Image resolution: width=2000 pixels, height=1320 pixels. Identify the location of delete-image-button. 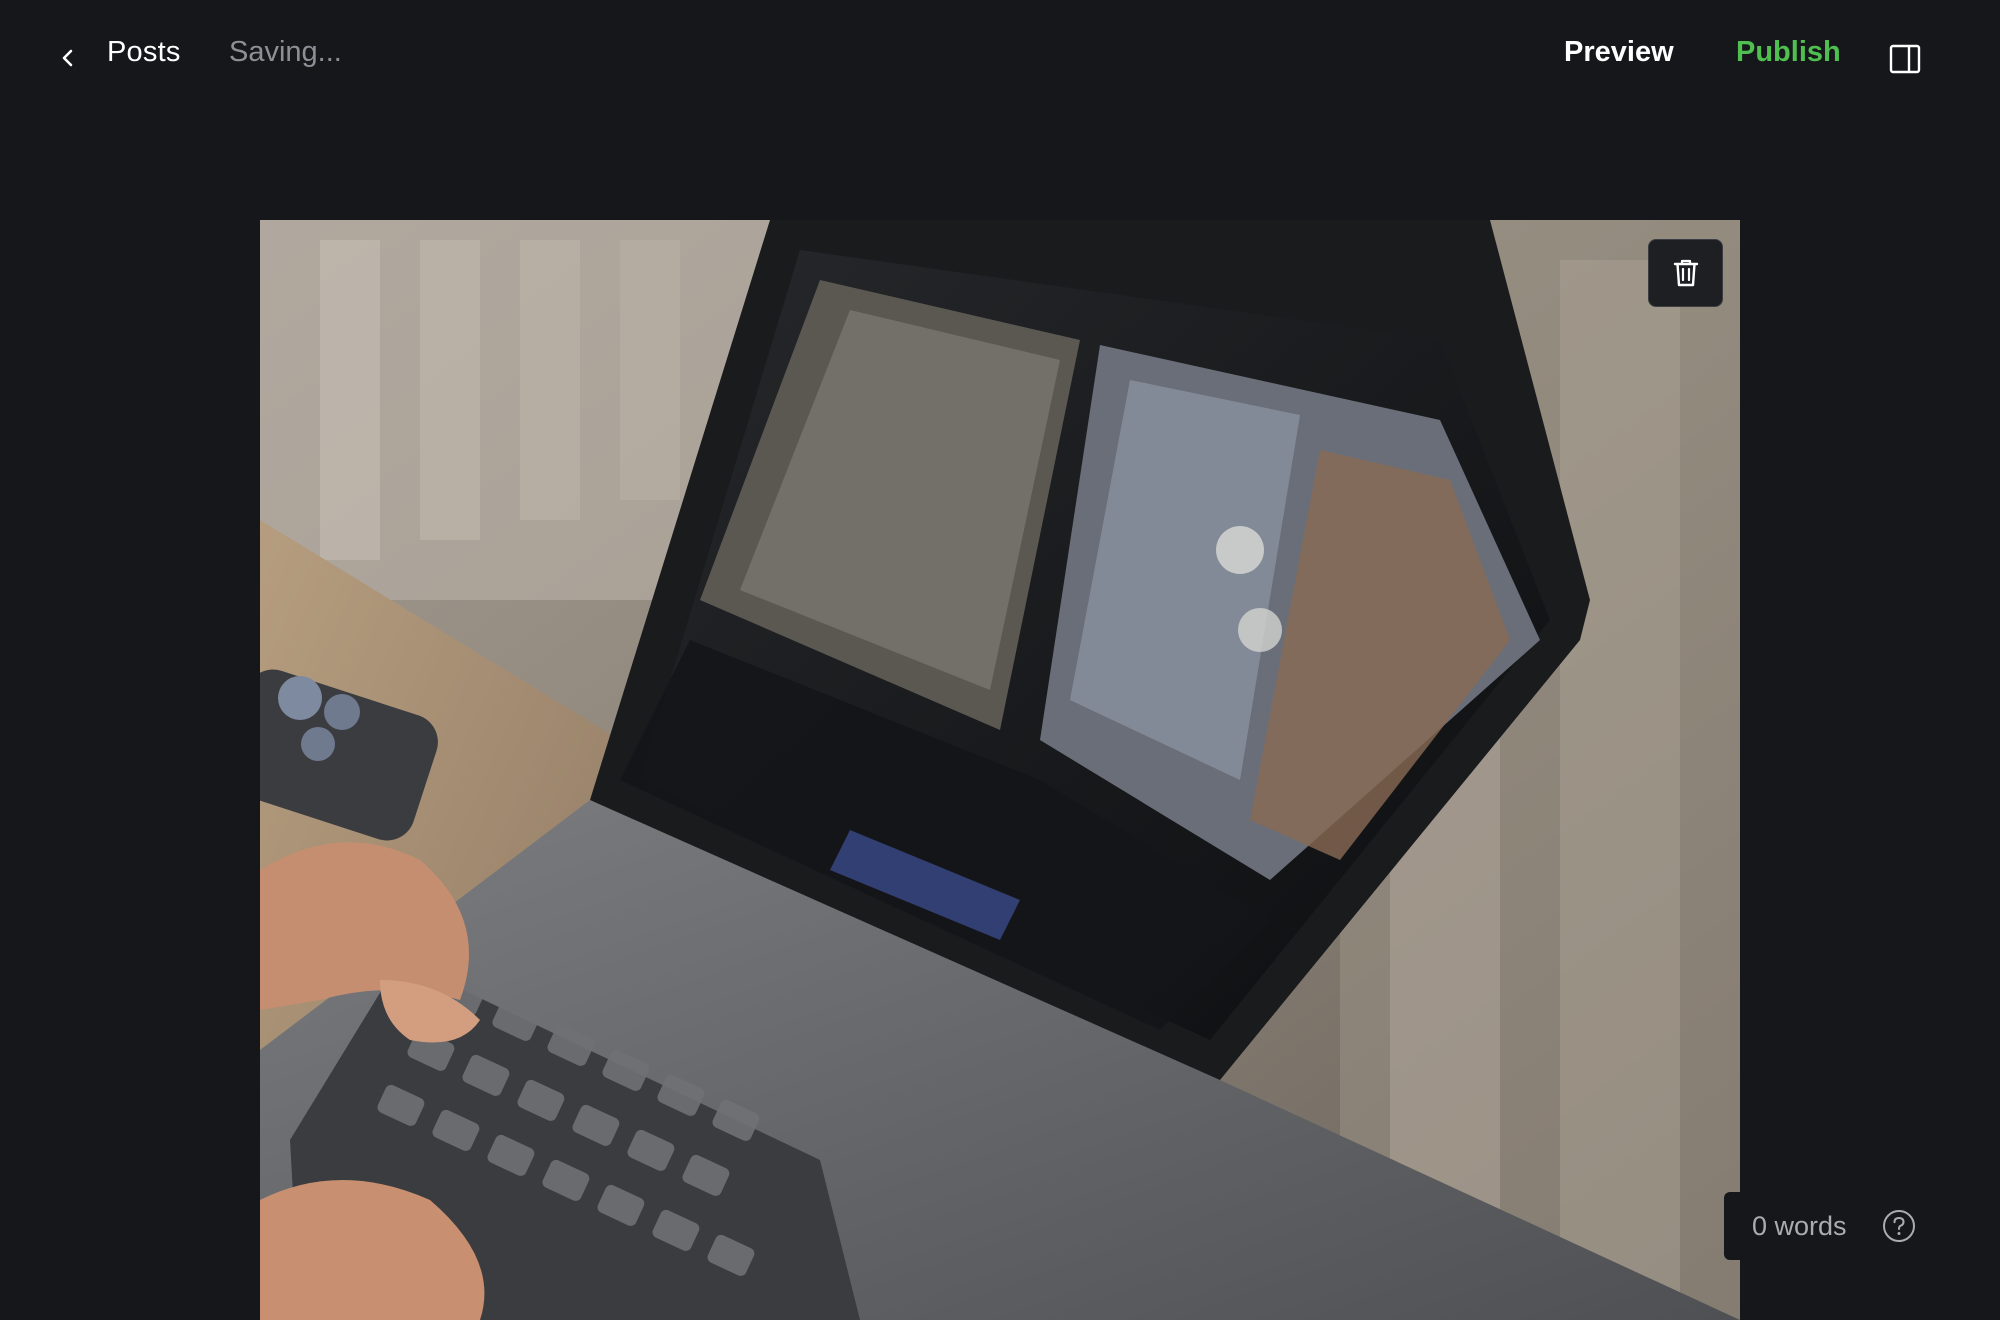
(1685, 273).